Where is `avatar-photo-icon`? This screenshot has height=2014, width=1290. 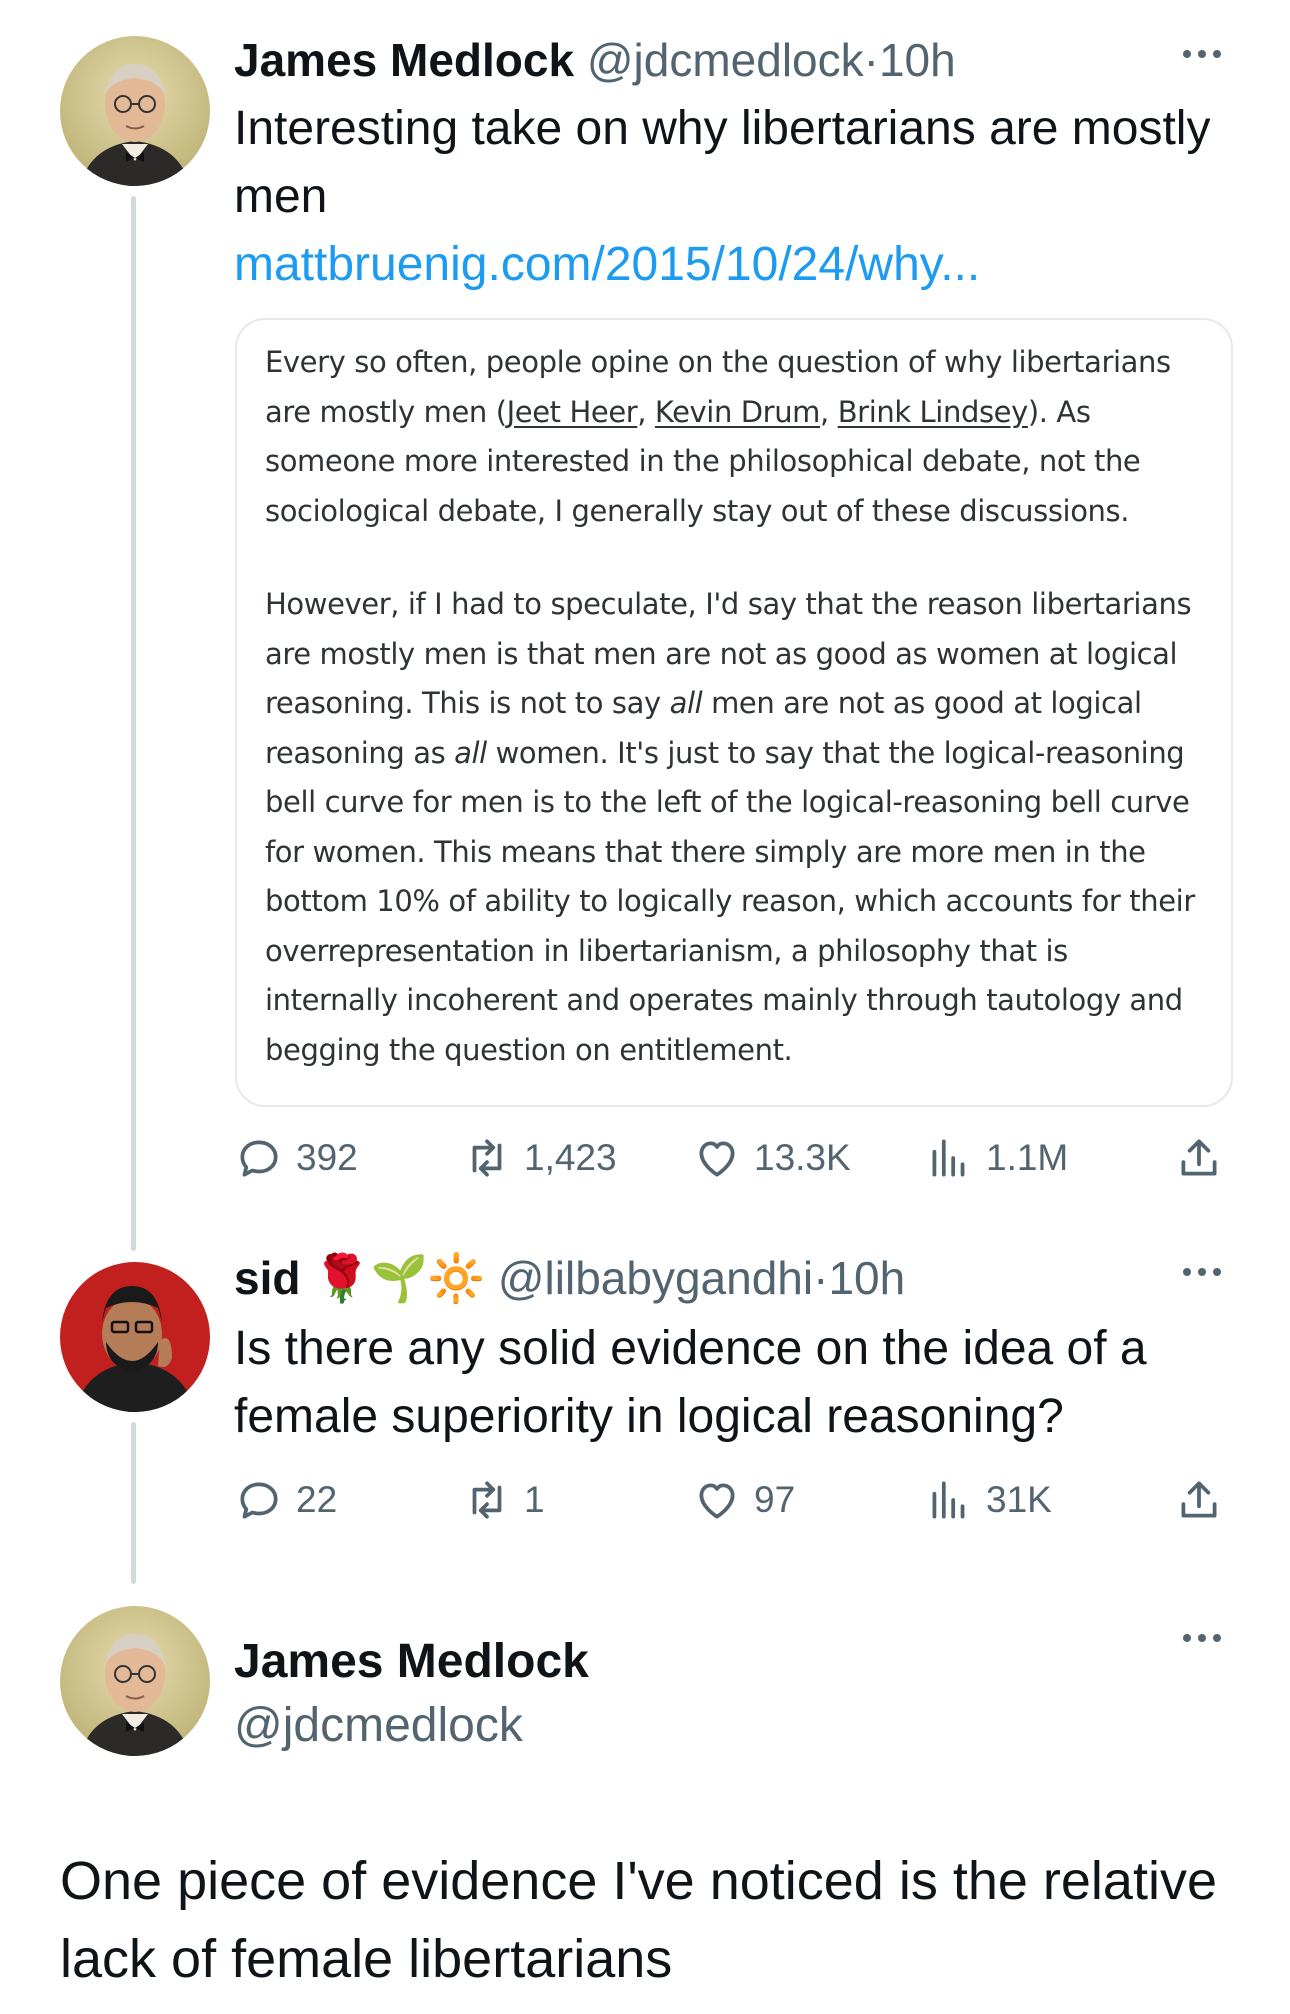
avatar-photo-icon is located at coordinates (135, 1337).